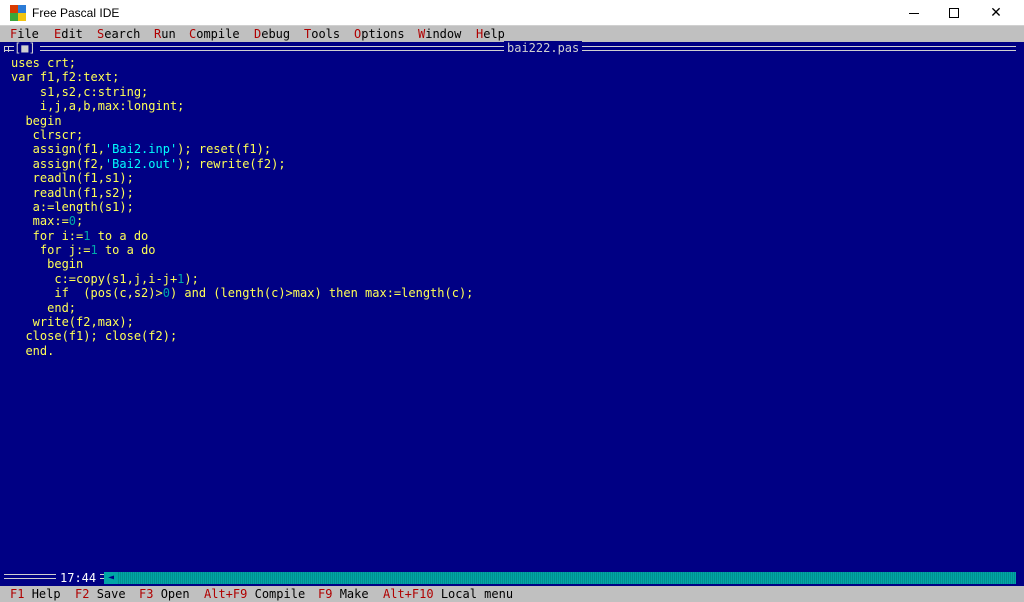  Describe the element at coordinates (490, 34) in the screenshot. I see `menu-help: Help` at that location.